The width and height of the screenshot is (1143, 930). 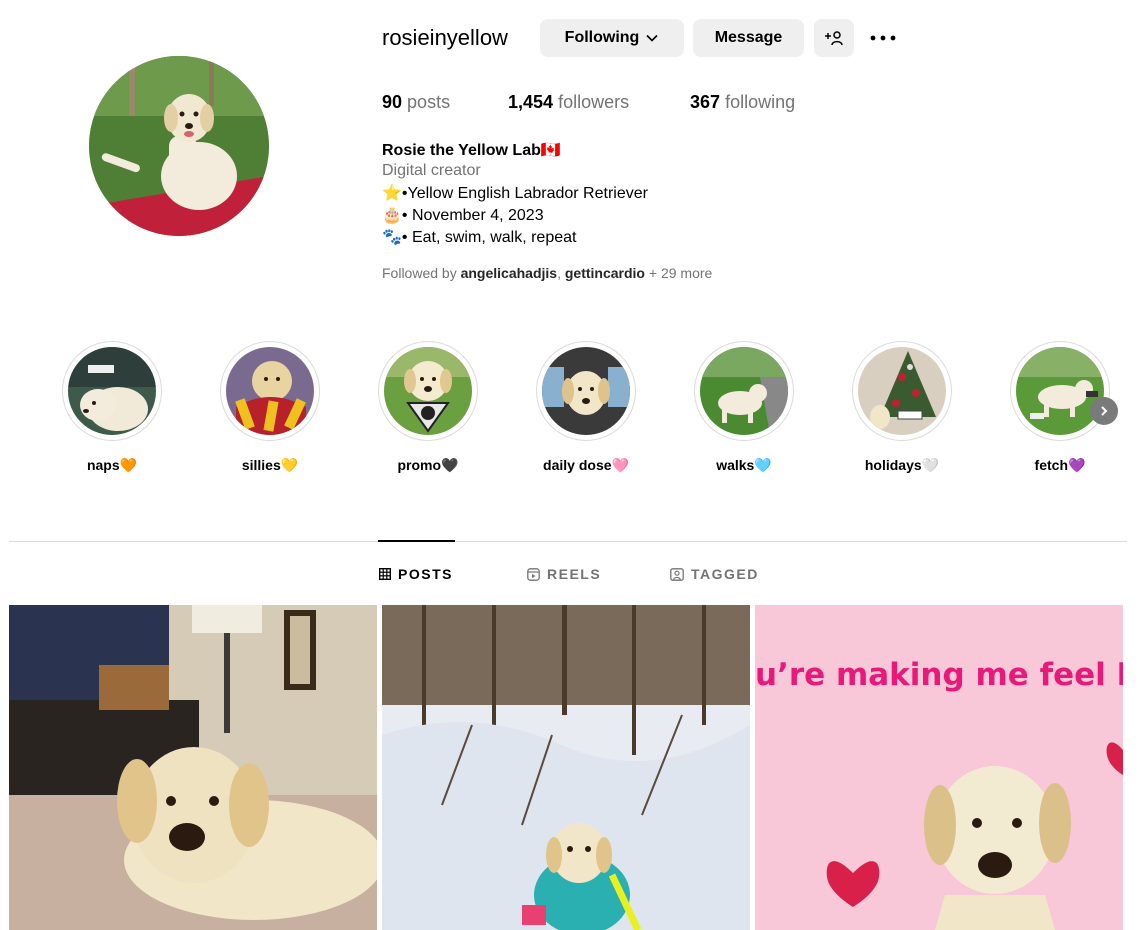 I want to click on tab-posts-label: POSTS, so click(x=425, y=574).